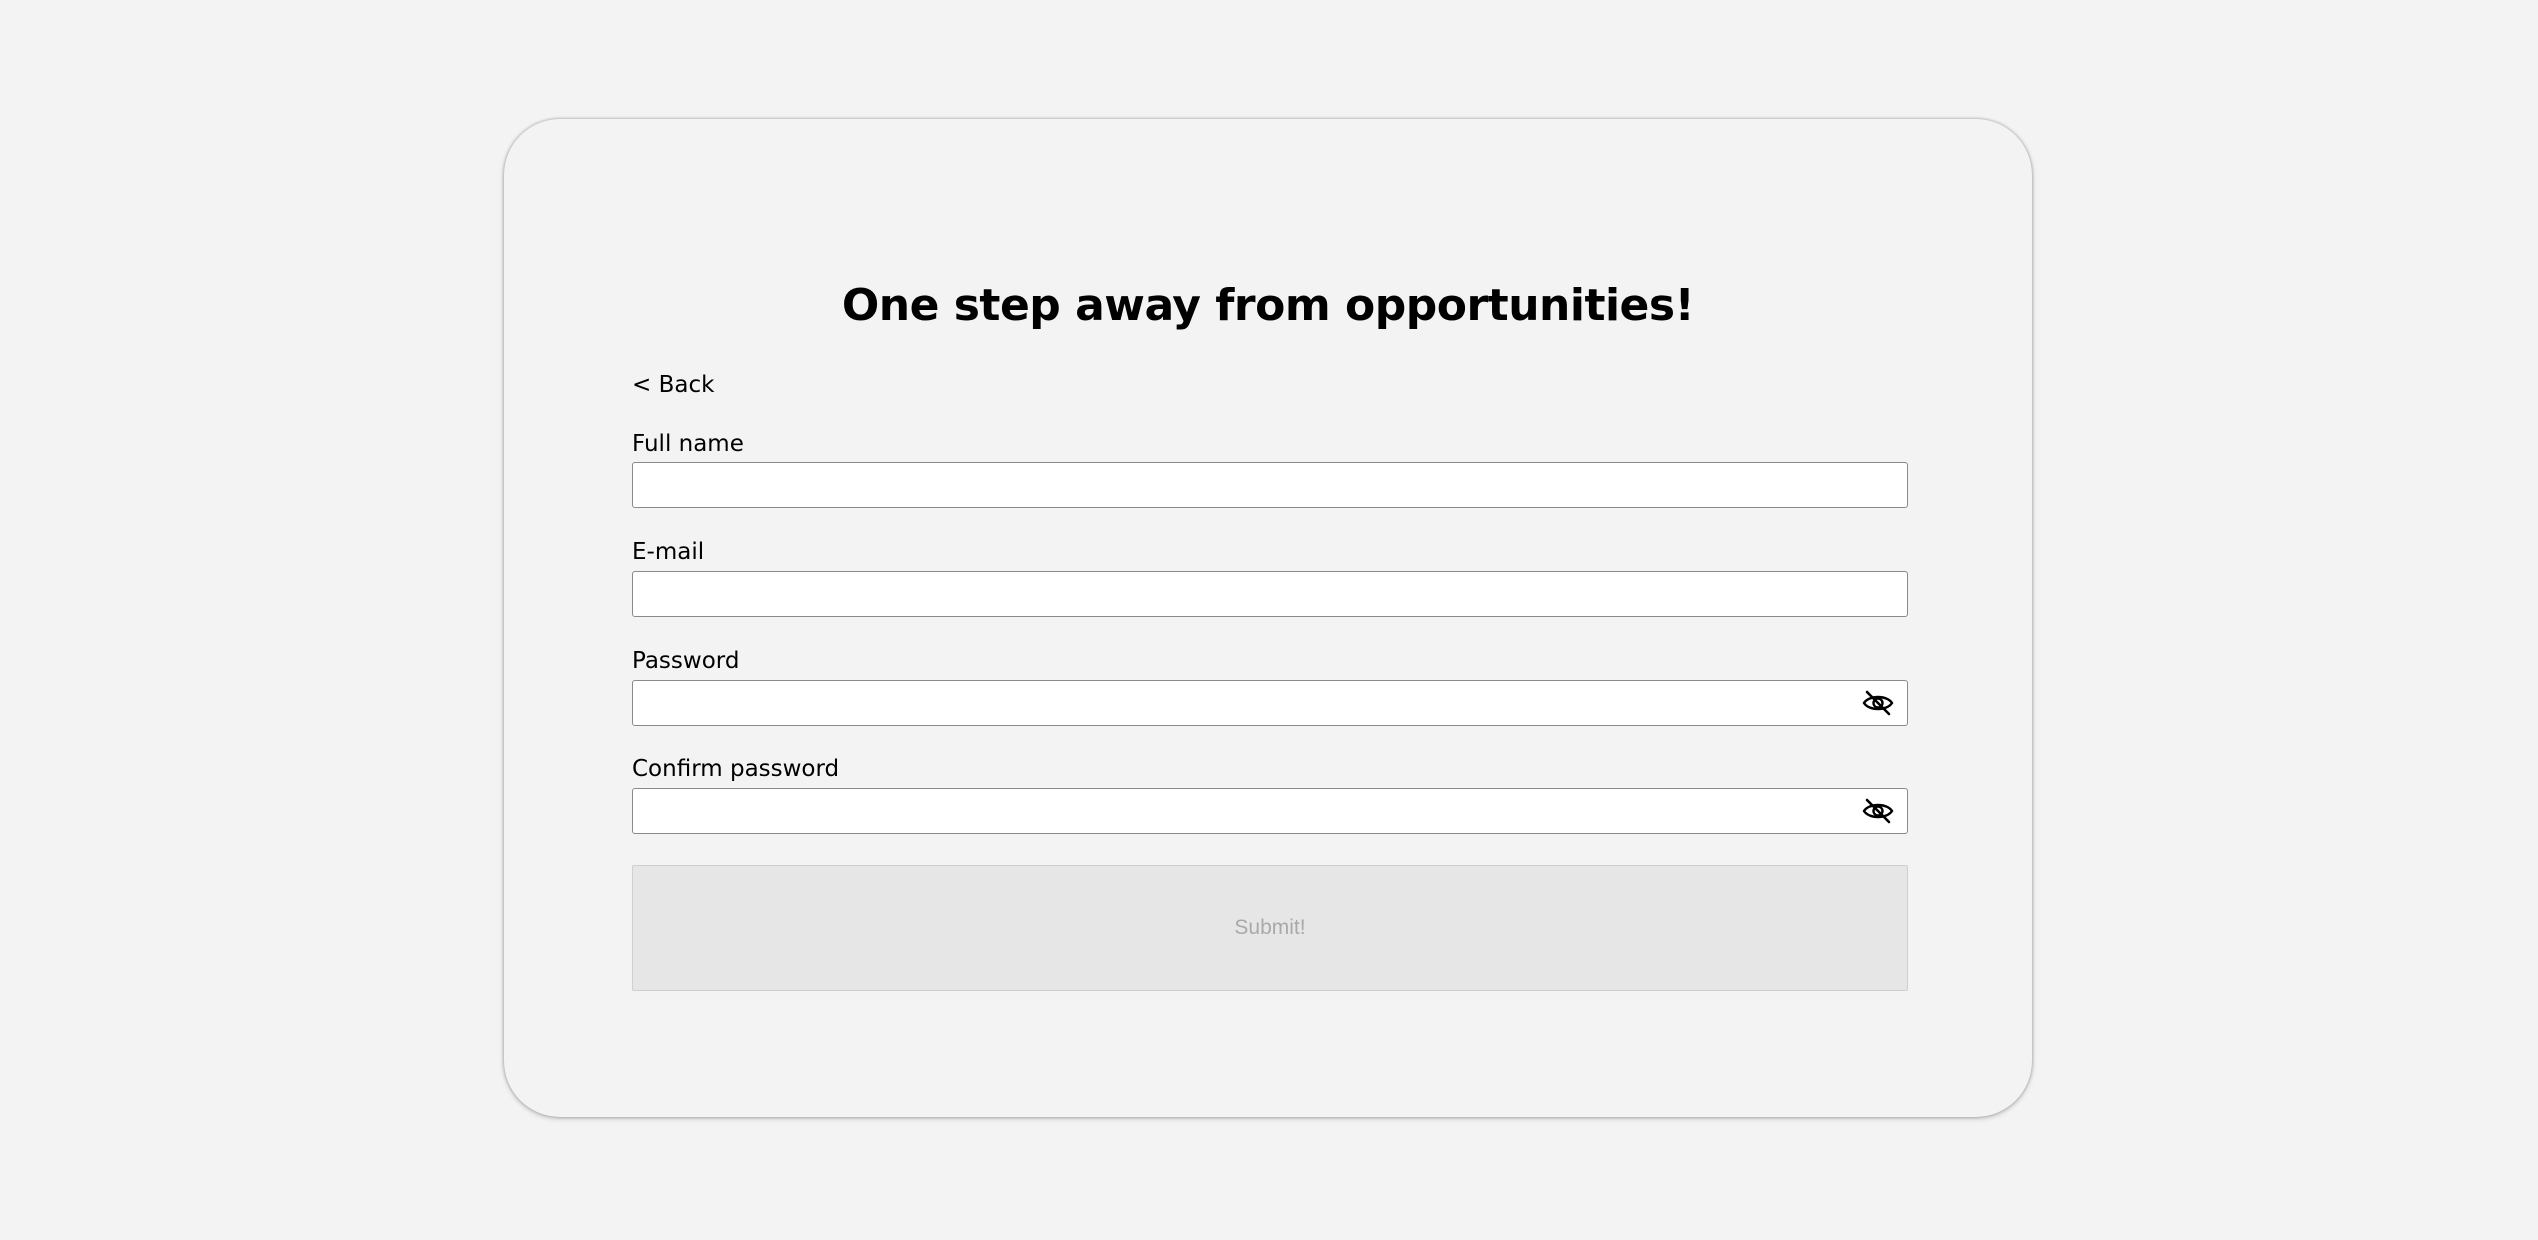 The width and height of the screenshot is (2538, 1240). I want to click on confirm-password-field, so click(1270, 811).